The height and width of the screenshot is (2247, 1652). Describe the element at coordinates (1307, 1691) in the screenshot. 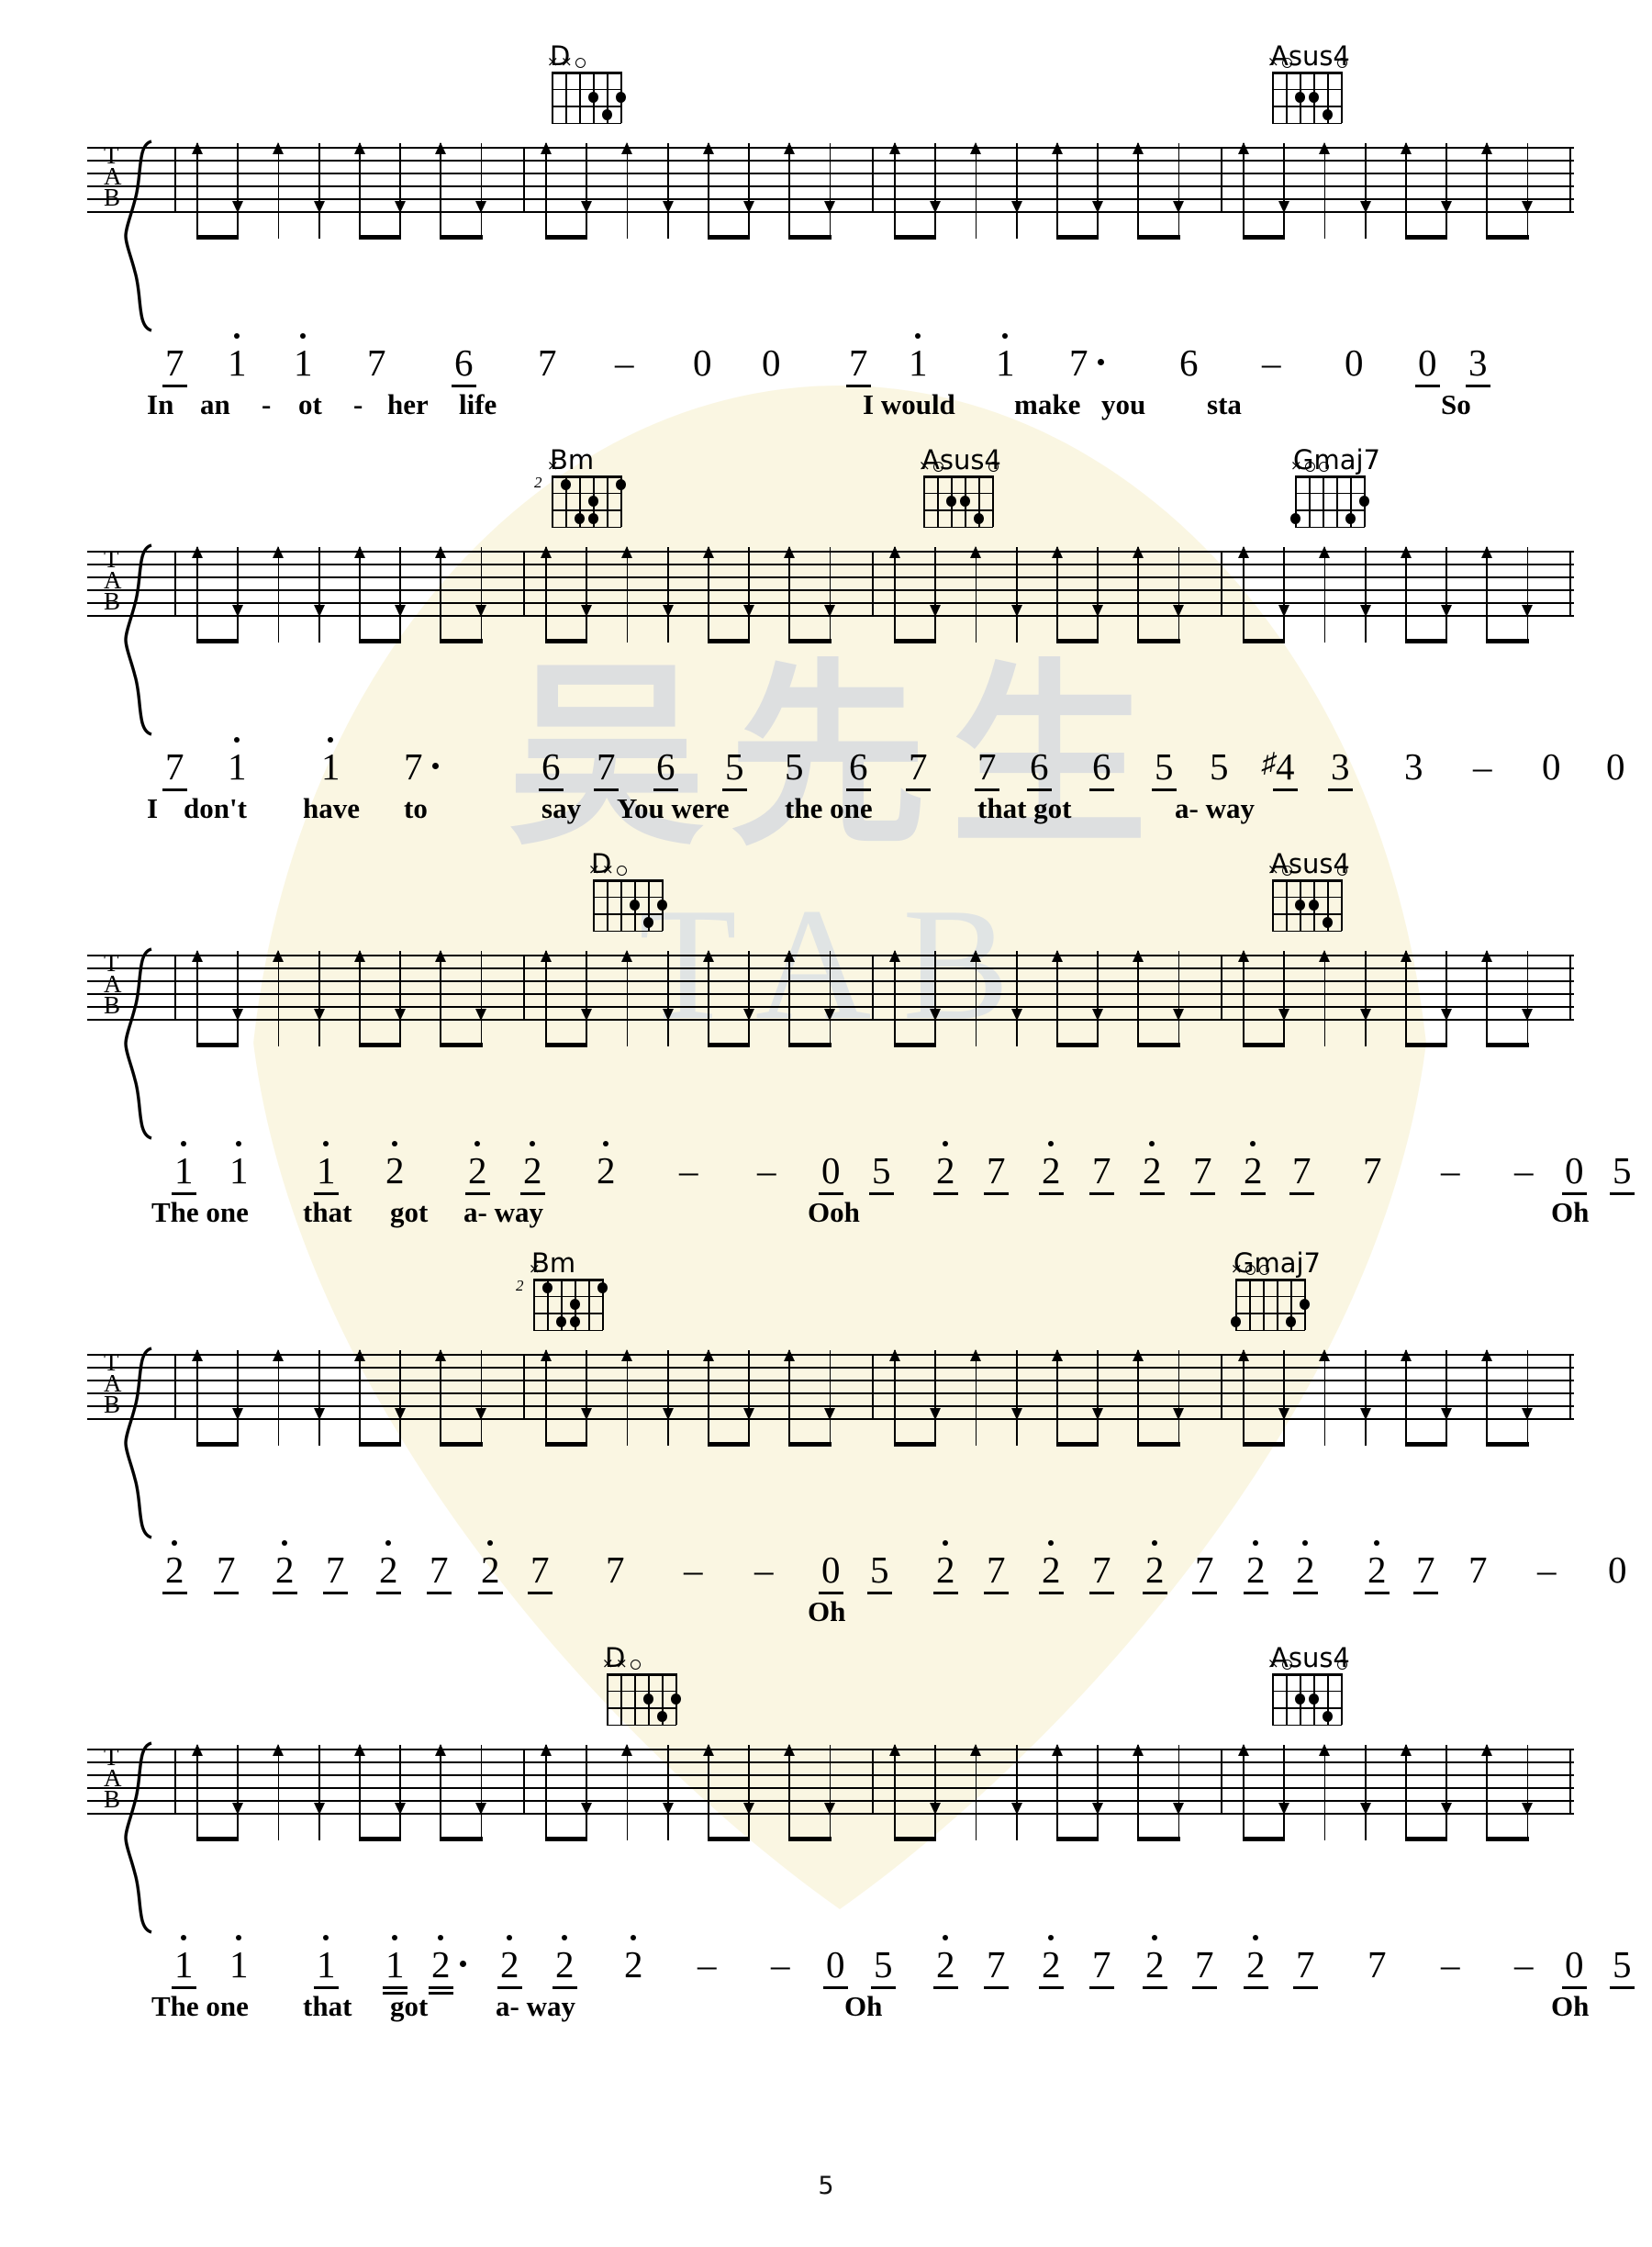

I see `chord-grid: ×` at that location.